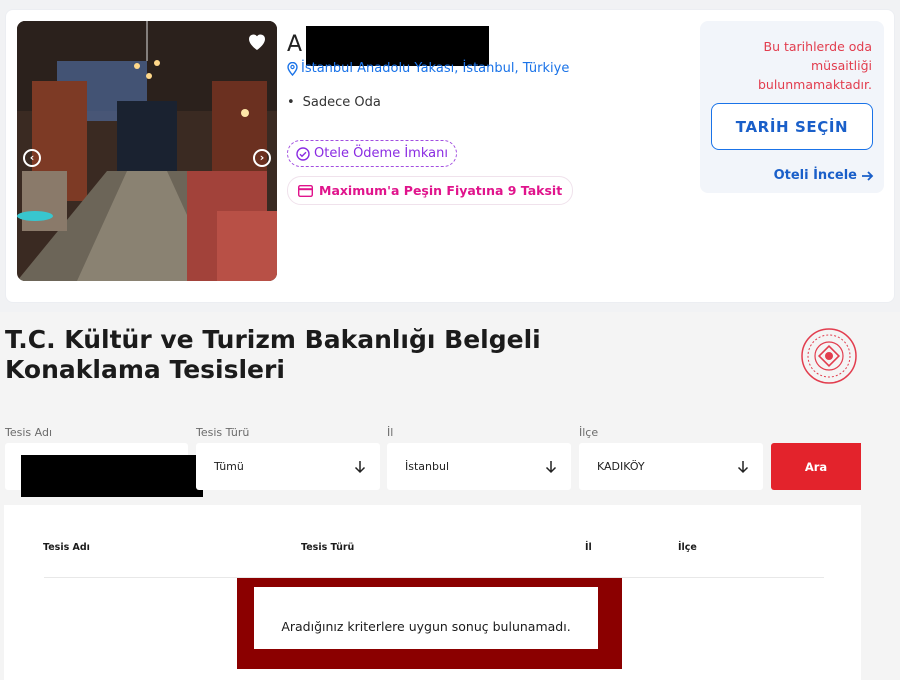  Describe the element at coordinates (815, 175) in the screenshot. I see `view-hotel-label: Oteli İncele` at that location.